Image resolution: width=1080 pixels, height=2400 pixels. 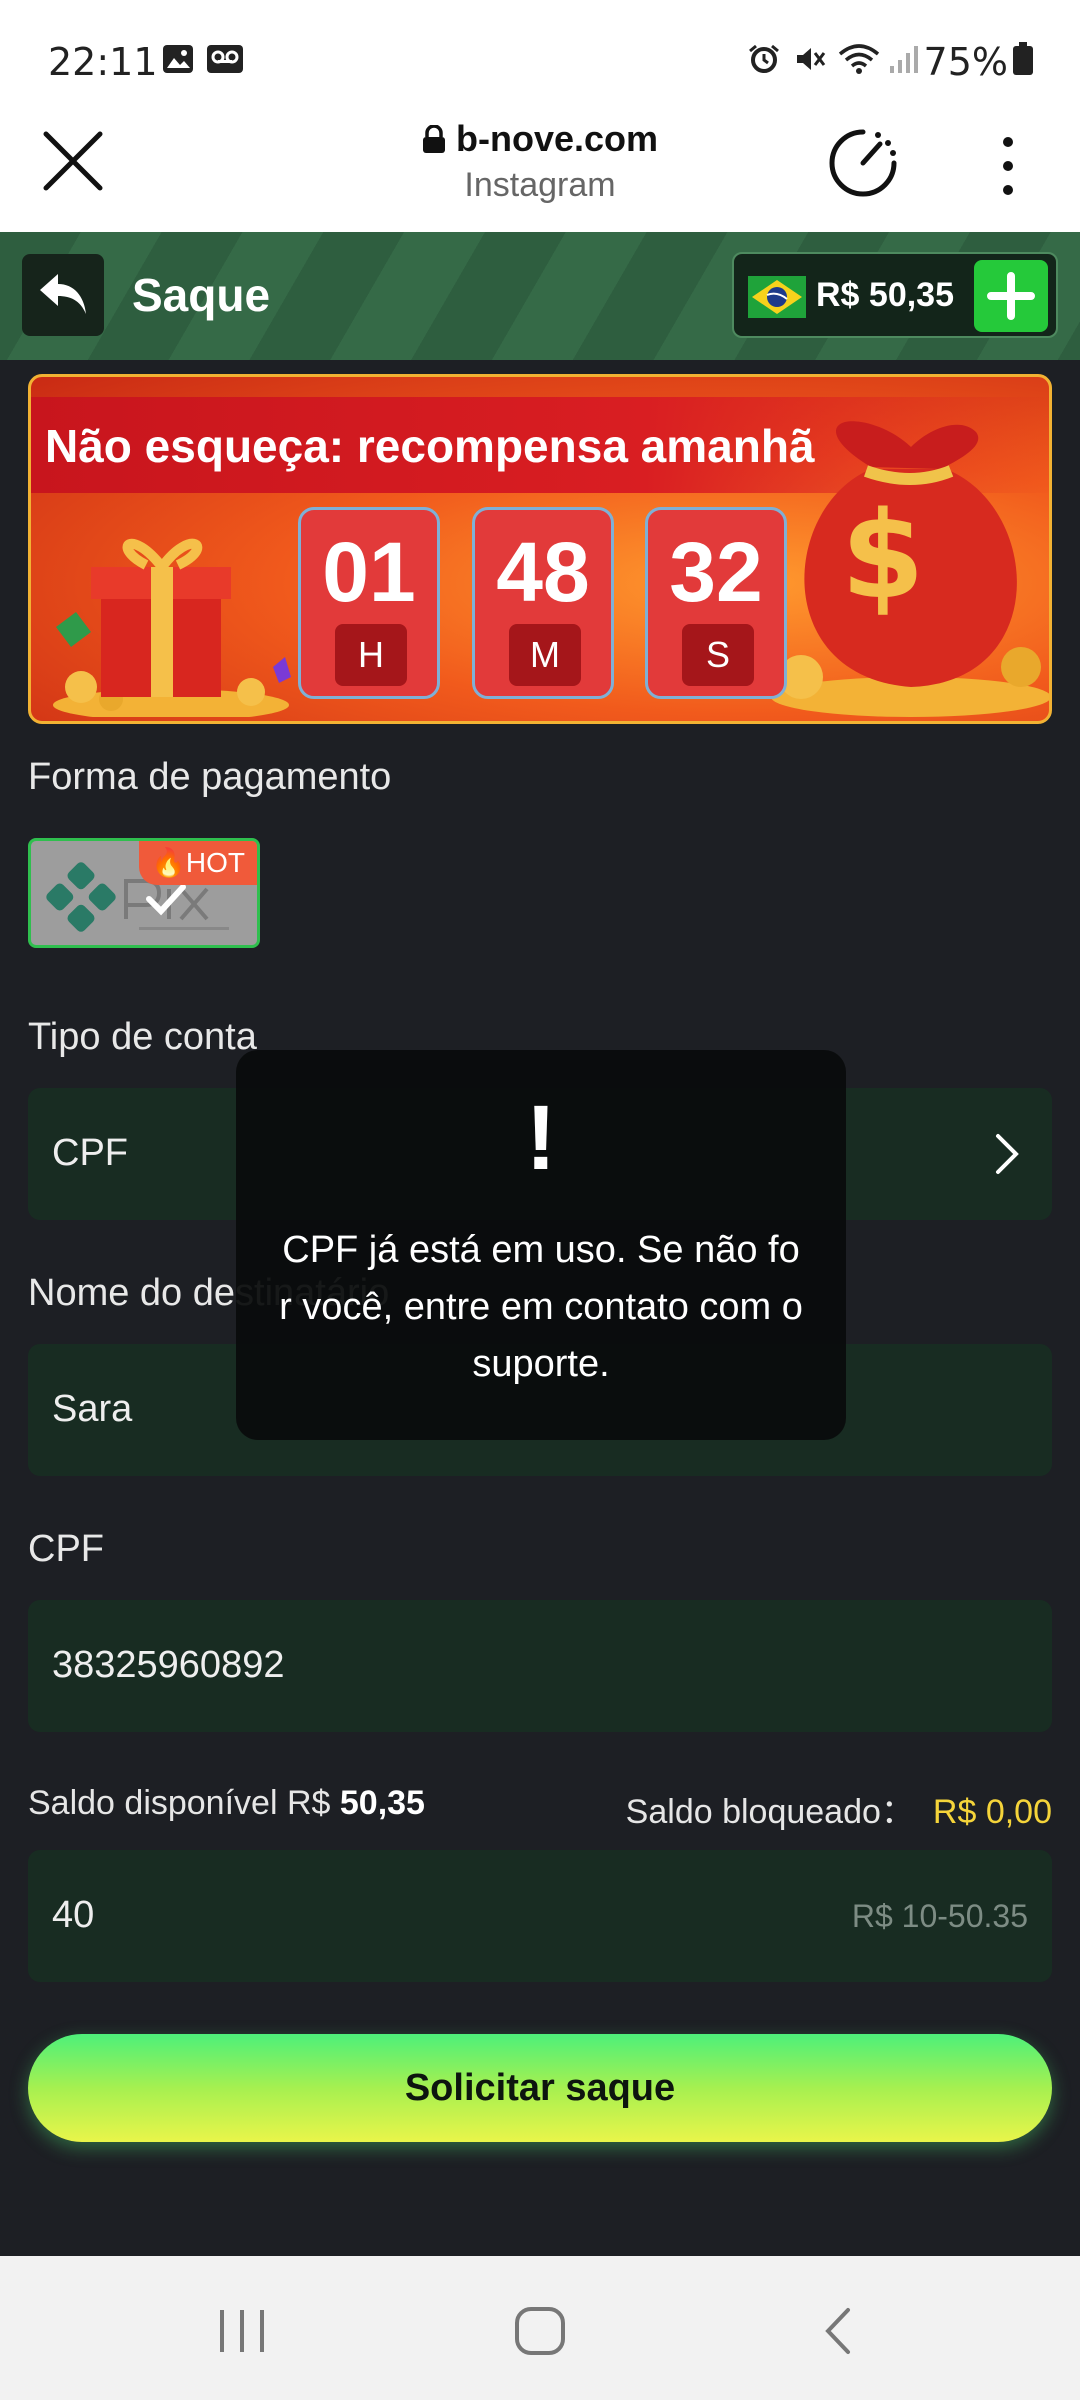 I want to click on available-balance-value: 50,35, so click(x=382, y=1803).